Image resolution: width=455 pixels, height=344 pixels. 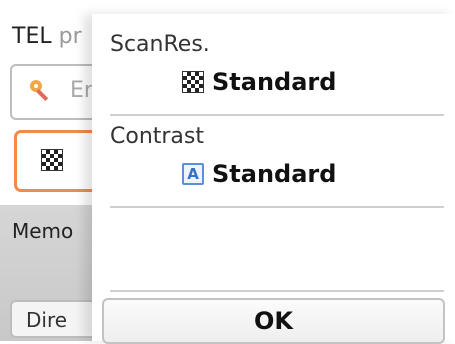 I want to click on entry-label: Er, so click(x=81, y=90).